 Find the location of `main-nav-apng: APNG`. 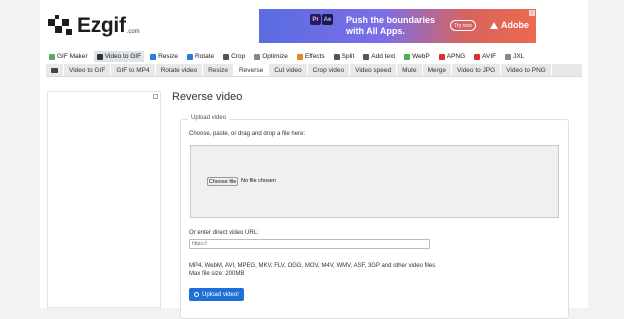

main-nav-apng: APNG is located at coordinates (452, 56).